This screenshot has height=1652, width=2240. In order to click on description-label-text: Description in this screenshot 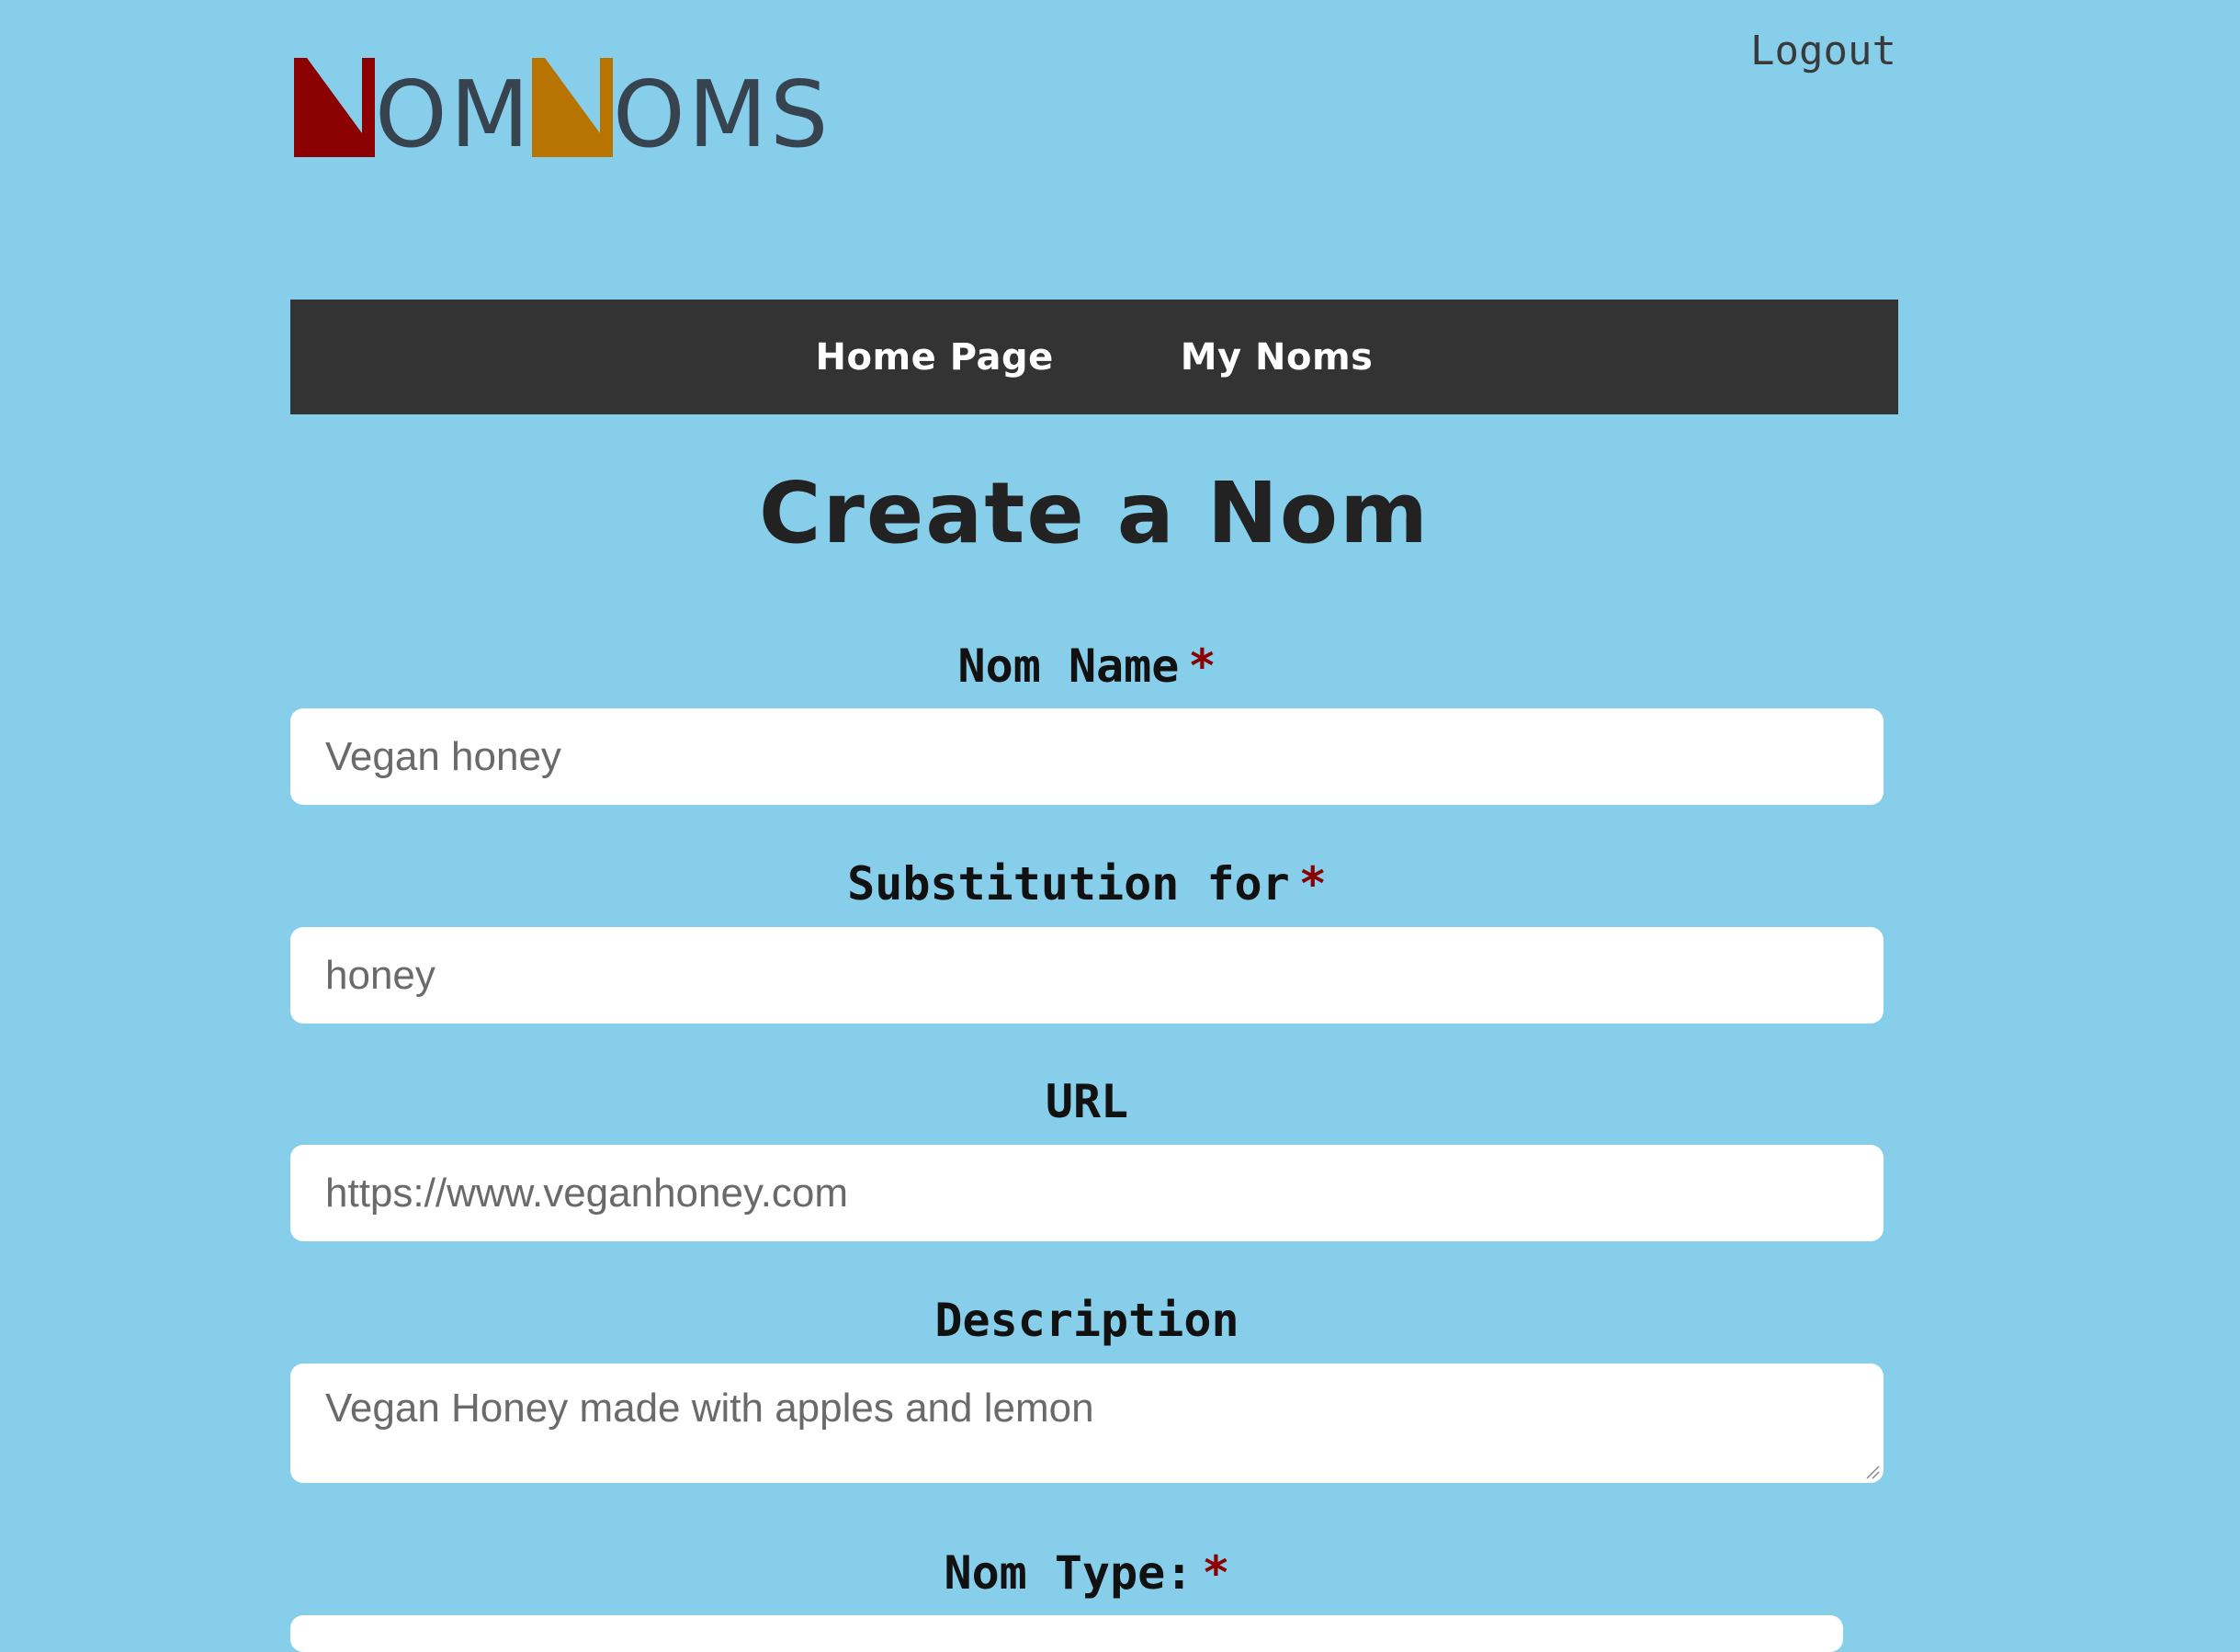, I will do `click(1087, 1320)`.